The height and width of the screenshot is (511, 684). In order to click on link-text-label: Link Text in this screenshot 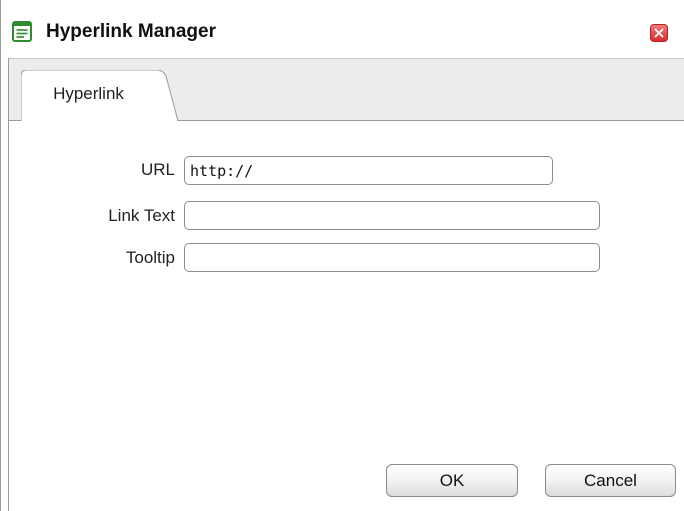, I will do `click(141, 215)`.